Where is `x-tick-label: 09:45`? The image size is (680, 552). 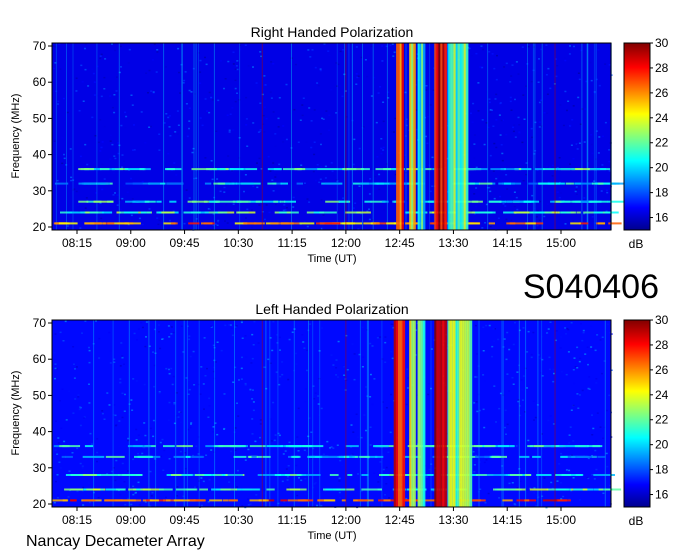 x-tick-label: 09:45 is located at coordinates (185, 520).